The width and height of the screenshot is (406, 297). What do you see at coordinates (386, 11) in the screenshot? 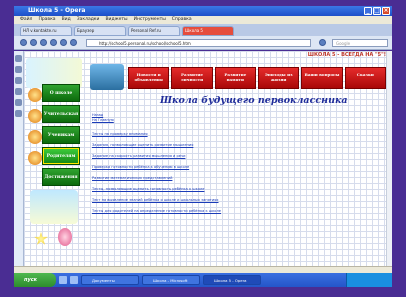
I see `close-button: ×` at bounding box center [386, 11].